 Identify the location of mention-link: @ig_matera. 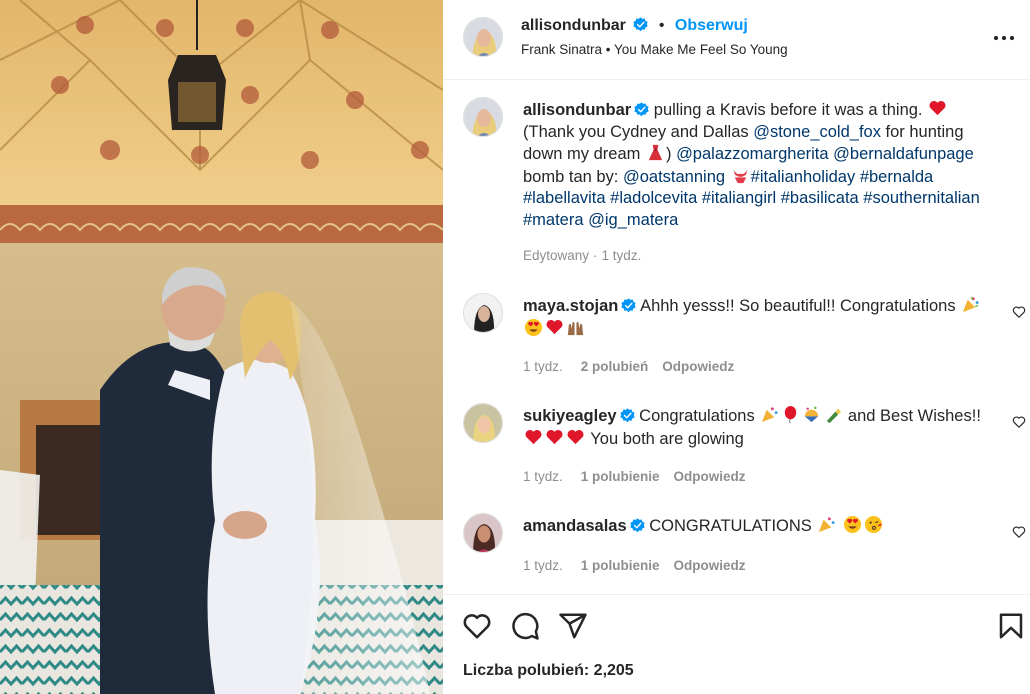
(633, 220).